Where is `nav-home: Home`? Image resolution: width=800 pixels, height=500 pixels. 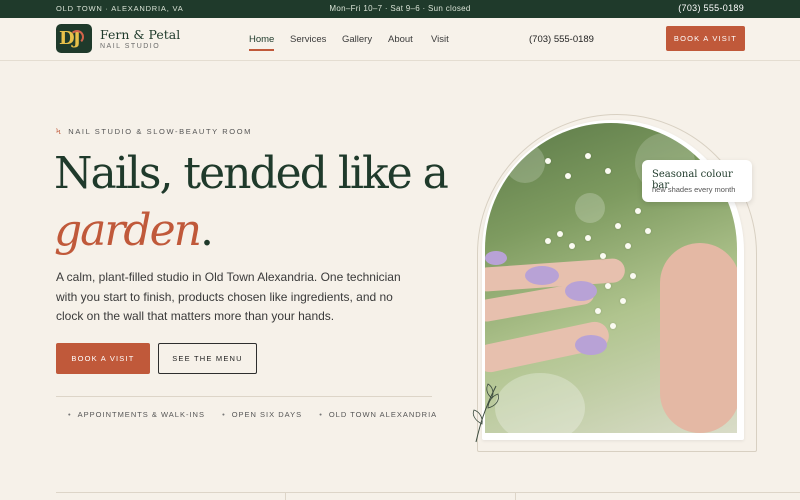
nav-home: Home is located at coordinates (262, 42).